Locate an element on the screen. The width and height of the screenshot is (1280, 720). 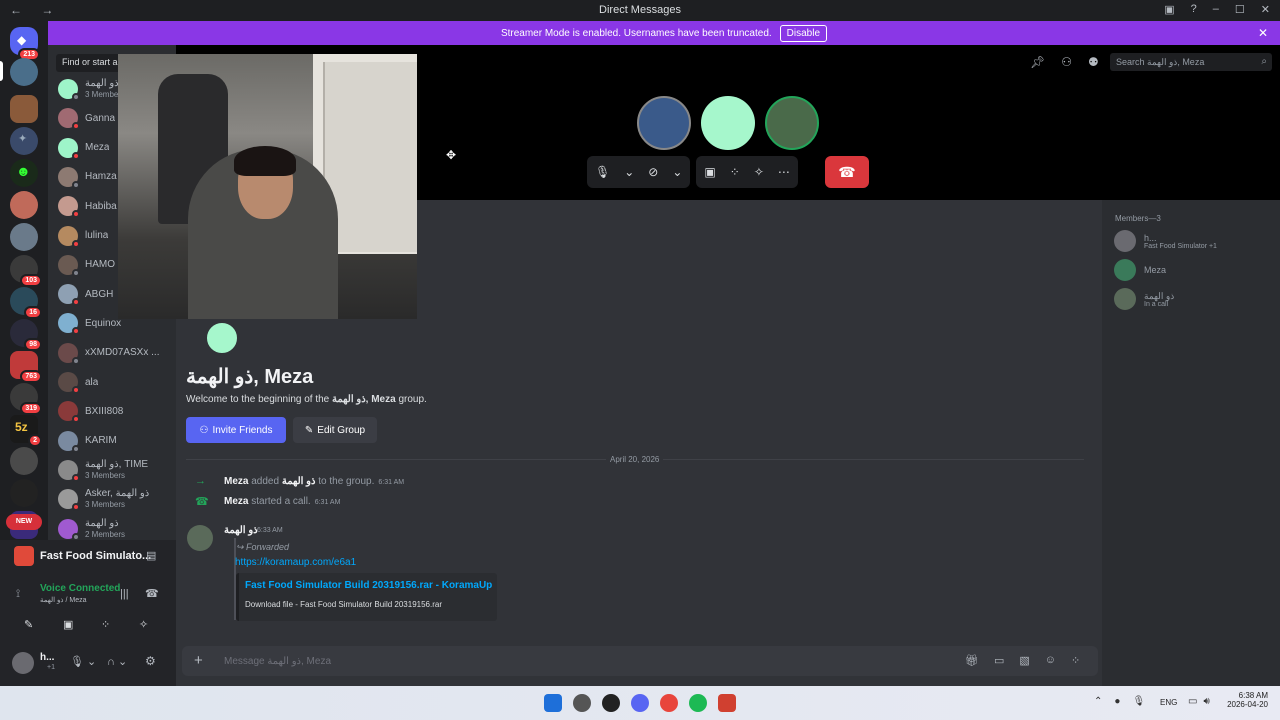
dm-item: ala is located at coordinates (115, 382).